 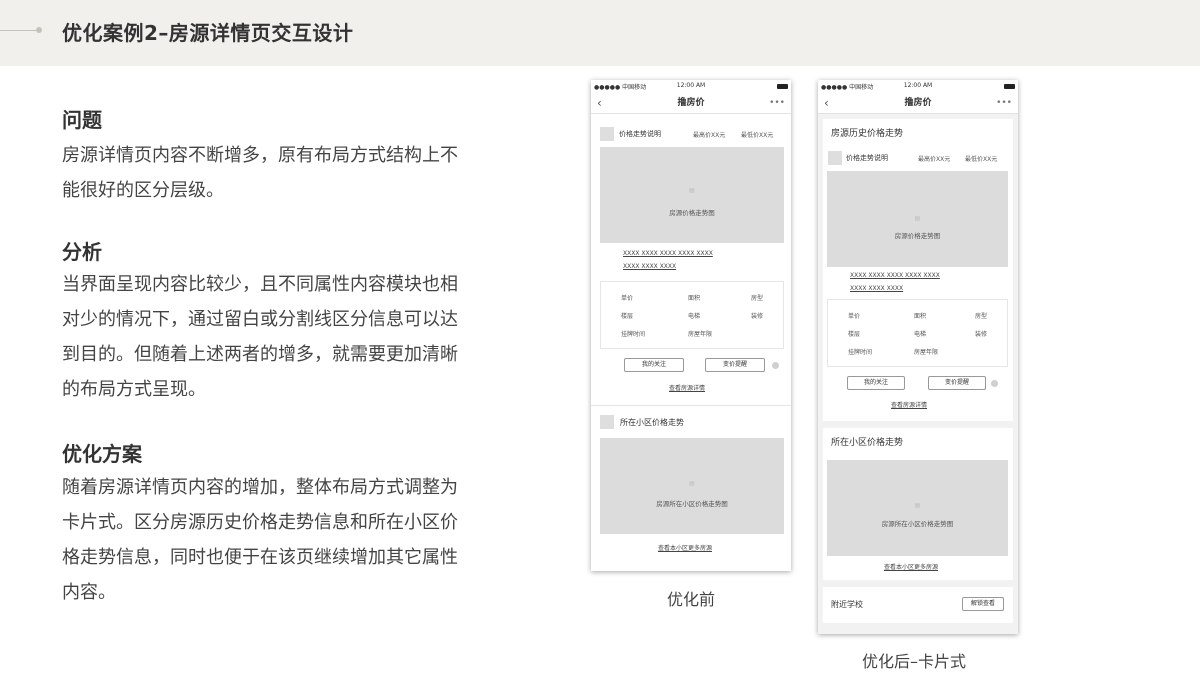 What do you see at coordinates (18, 30) in the screenshot?
I see `header-decor-line` at bounding box center [18, 30].